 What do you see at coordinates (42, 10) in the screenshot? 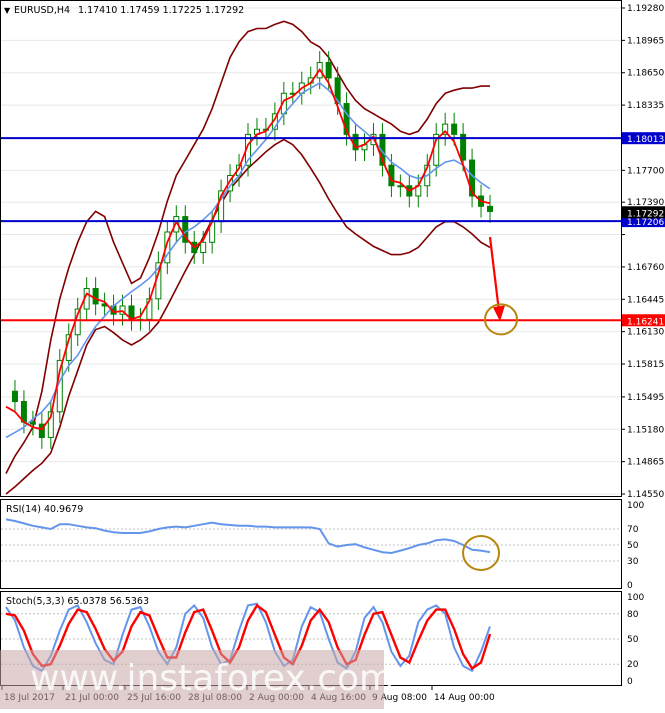
I see `chart-symbol-label: EURUSD,H4` at bounding box center [42, 10].